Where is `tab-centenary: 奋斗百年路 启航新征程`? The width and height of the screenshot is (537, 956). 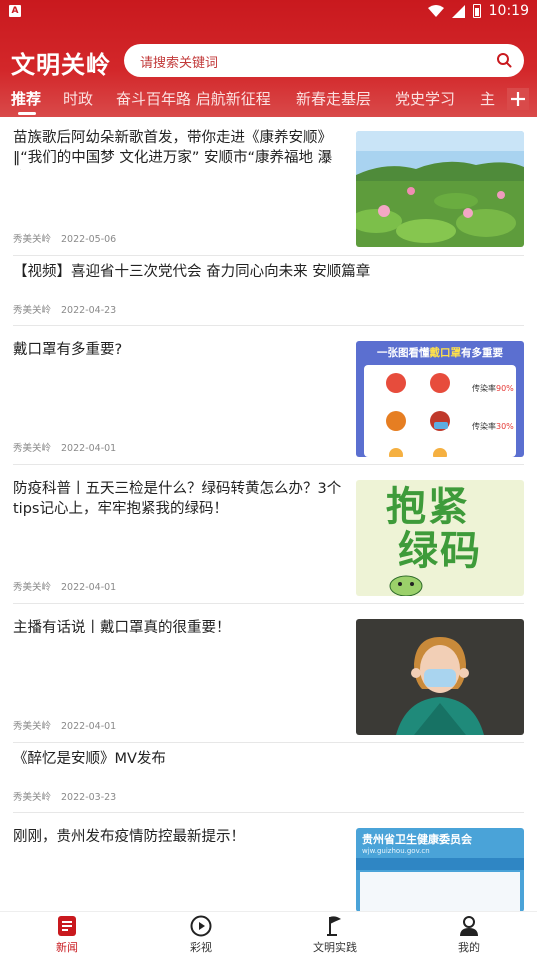
tab-centenary: 奋斗百年路 启航新征程 is located at coordinates (193, 98).